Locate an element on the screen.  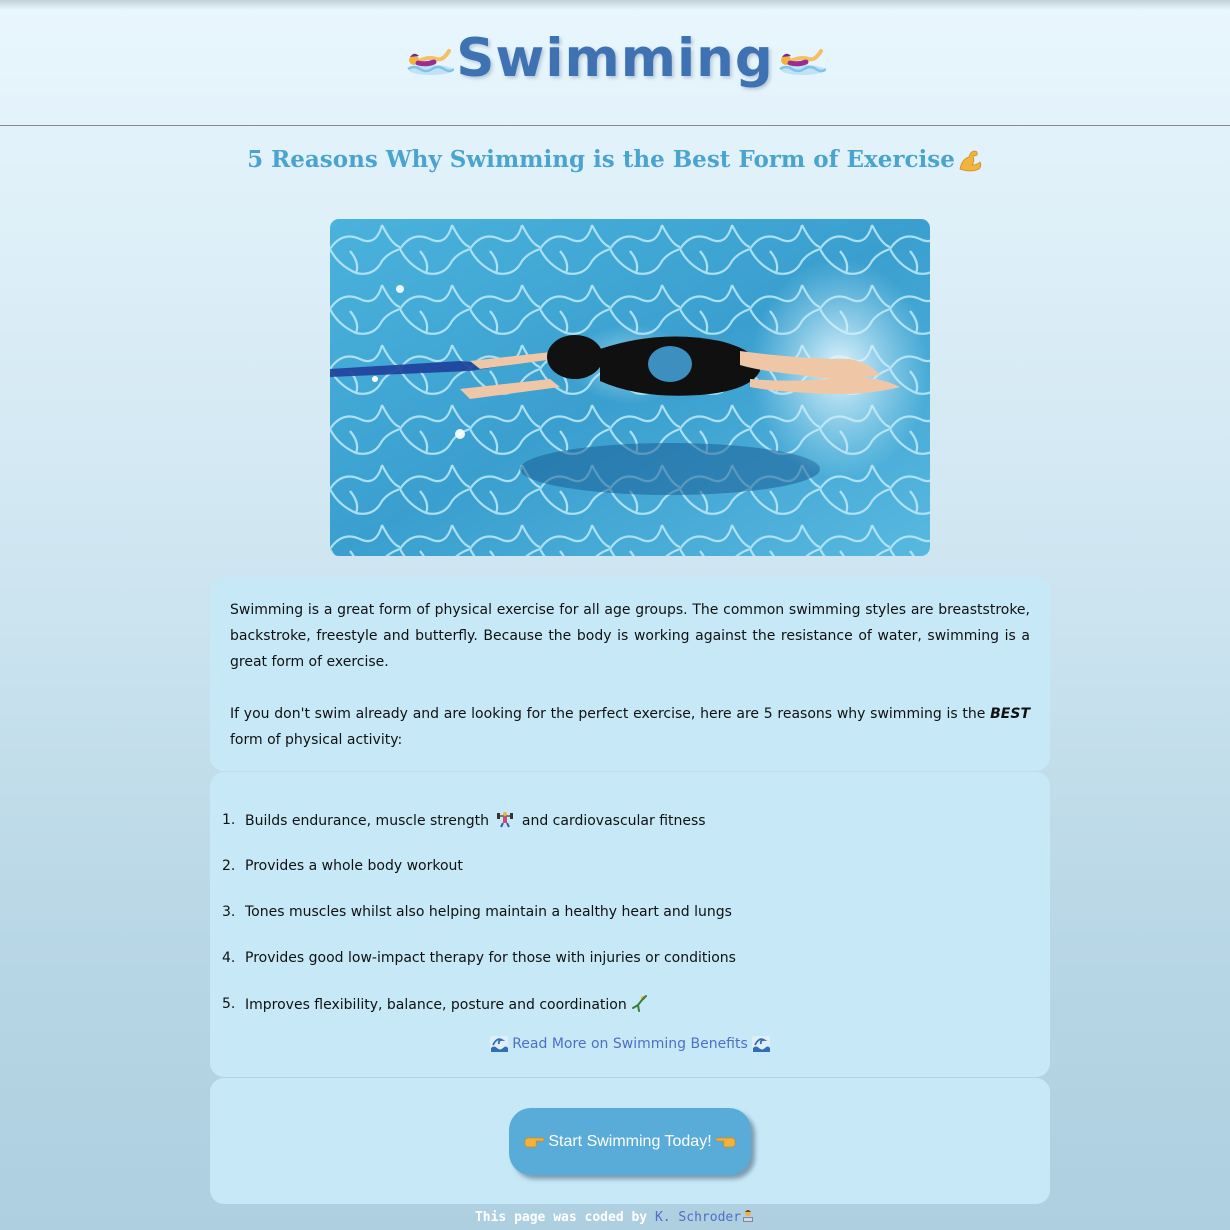
site-logo: Swimming is located at coordinates (615, 58).